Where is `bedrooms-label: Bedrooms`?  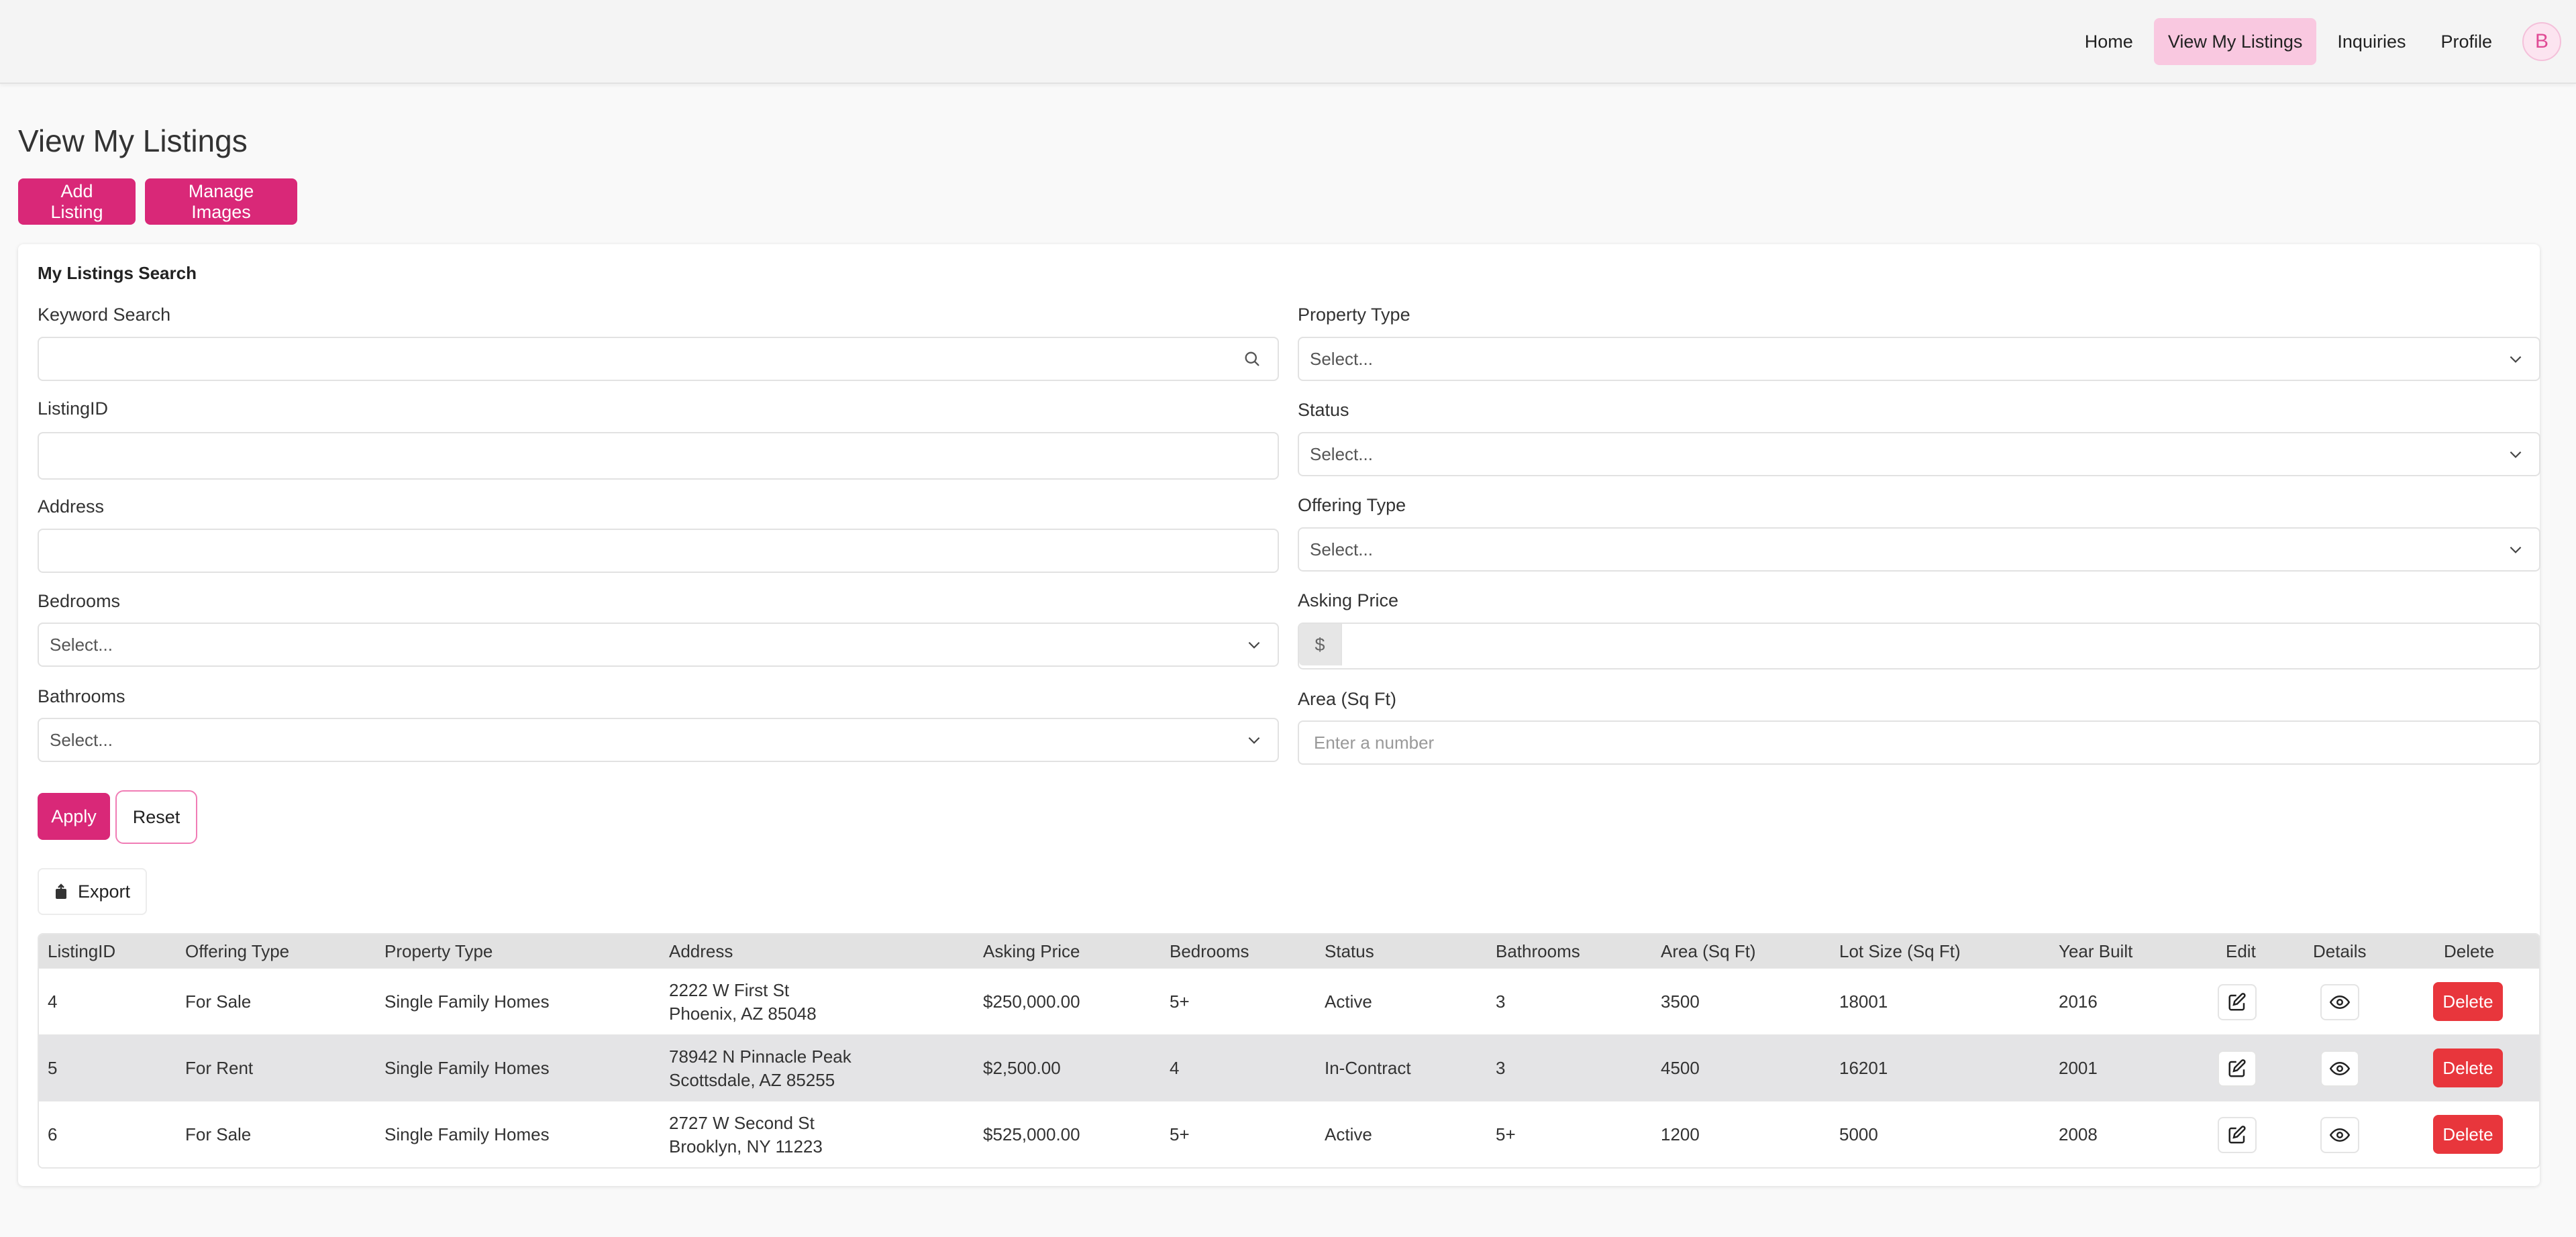 bedrooms-label: Bedrooms is located at coordinates (79, 601).